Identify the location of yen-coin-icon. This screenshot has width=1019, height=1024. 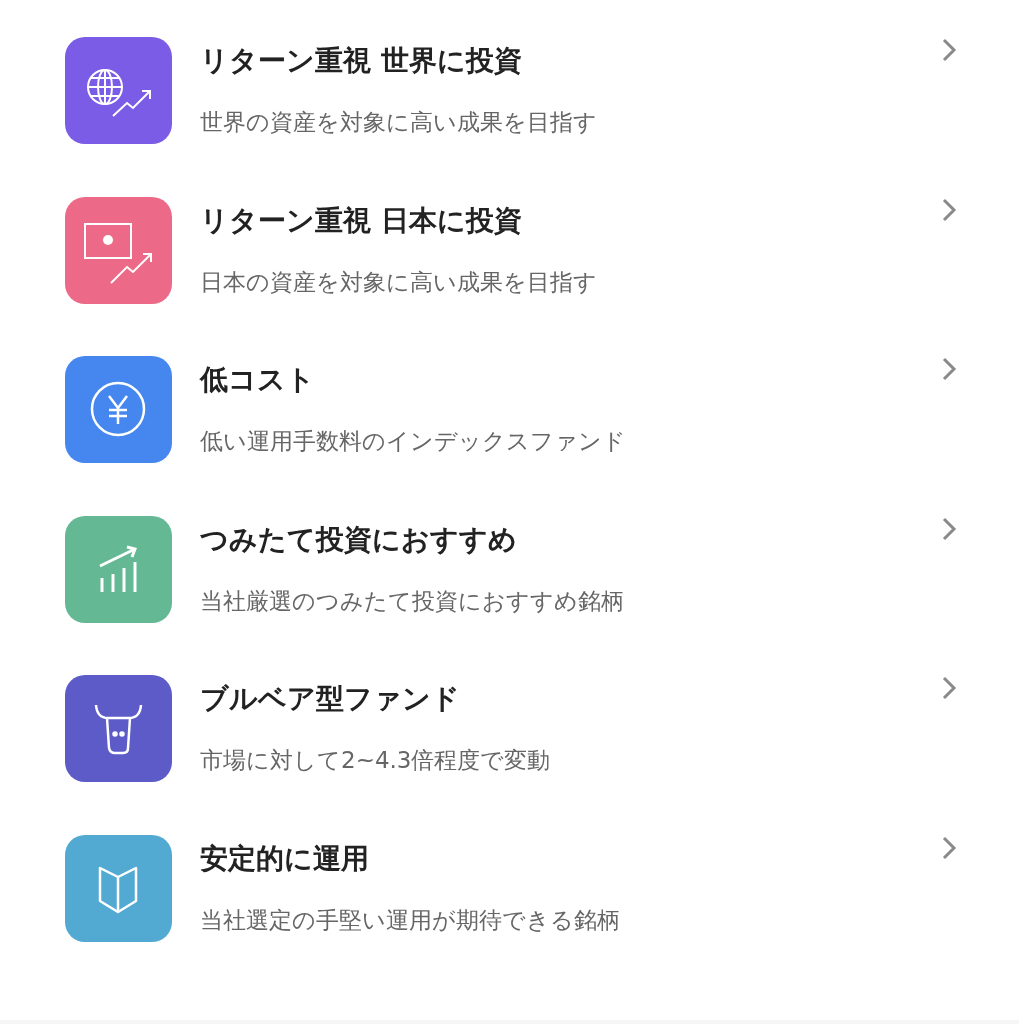
(118, 409).